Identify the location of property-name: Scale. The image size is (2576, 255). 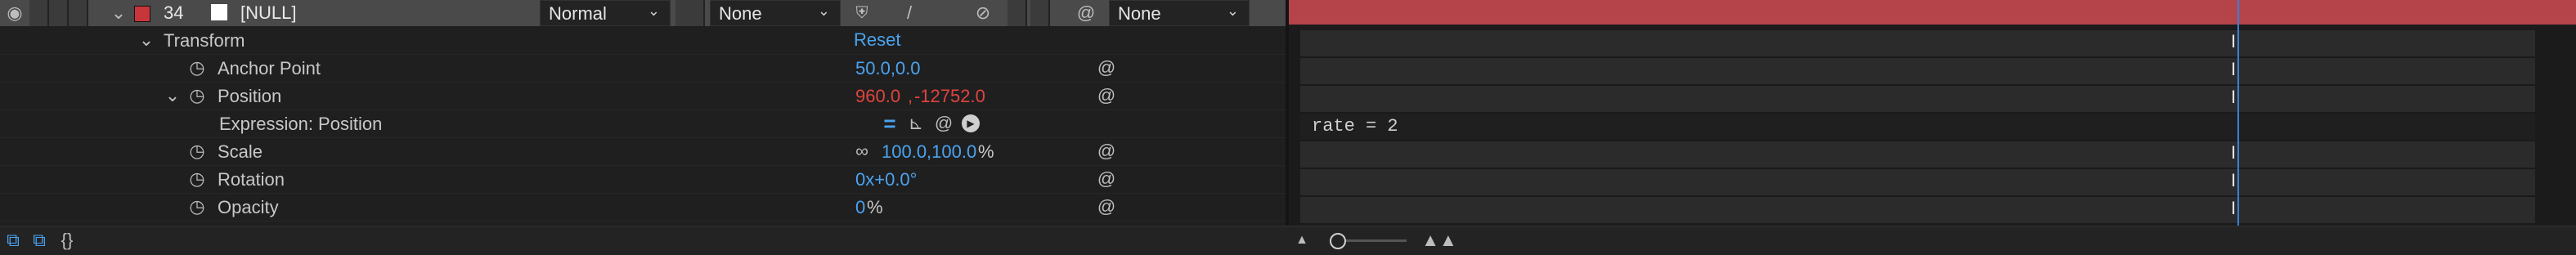
(241, 151).